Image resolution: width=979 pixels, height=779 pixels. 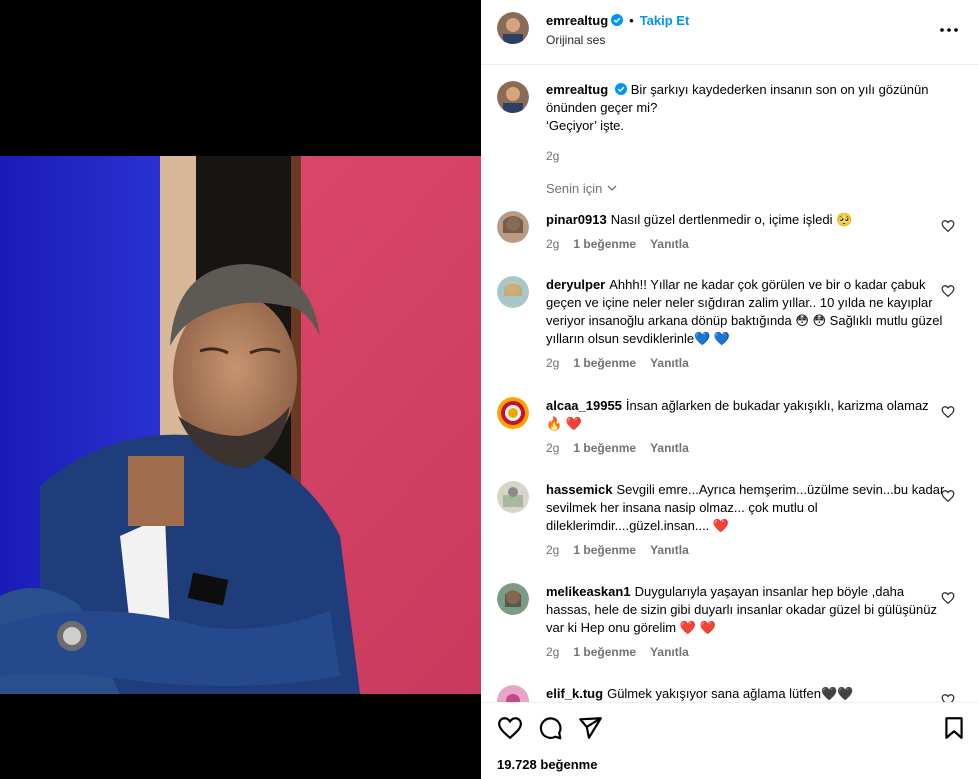 I want to click on author-username: emrealtug, so click(x=577, y=20).